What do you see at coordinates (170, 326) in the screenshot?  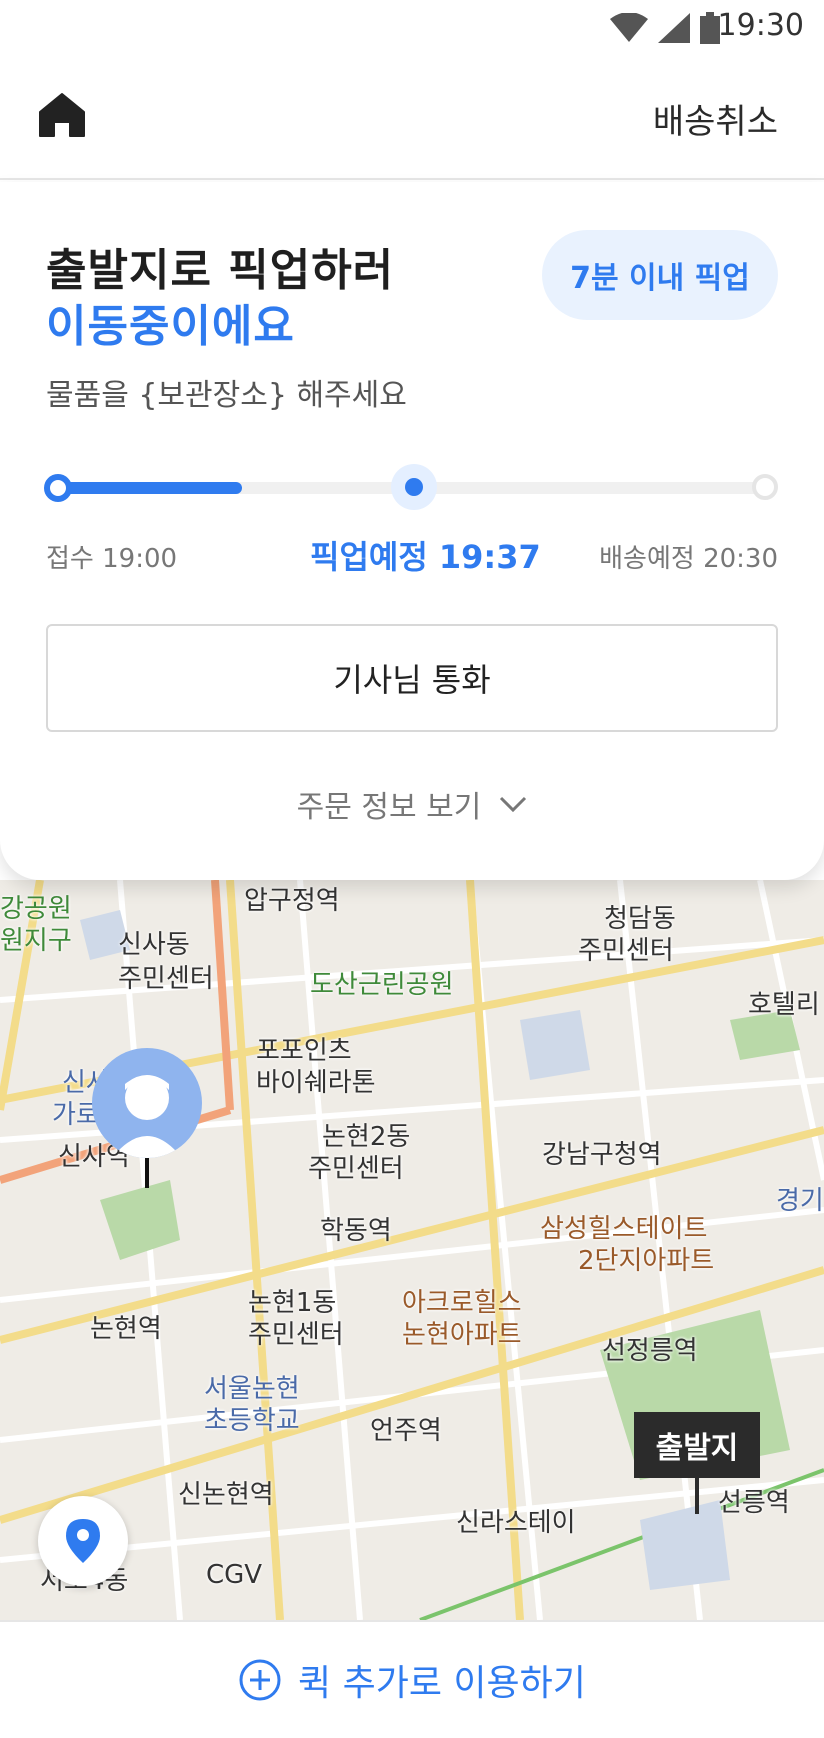 I see `status-title-line2: 이동중이에요` at bounding box center [170, 326].